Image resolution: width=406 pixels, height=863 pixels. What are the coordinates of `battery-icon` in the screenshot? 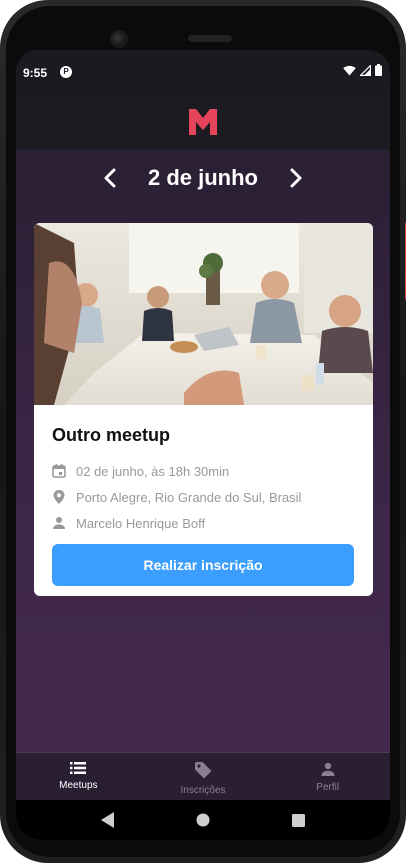 It's located at (378, 70).